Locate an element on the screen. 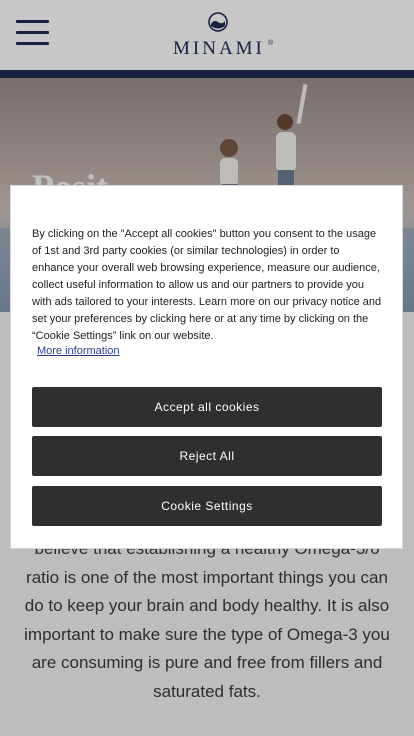 Image resolution: width=414 pixels, height=736 pixels. more-information-link: More information is located at coordinates (78, 351).